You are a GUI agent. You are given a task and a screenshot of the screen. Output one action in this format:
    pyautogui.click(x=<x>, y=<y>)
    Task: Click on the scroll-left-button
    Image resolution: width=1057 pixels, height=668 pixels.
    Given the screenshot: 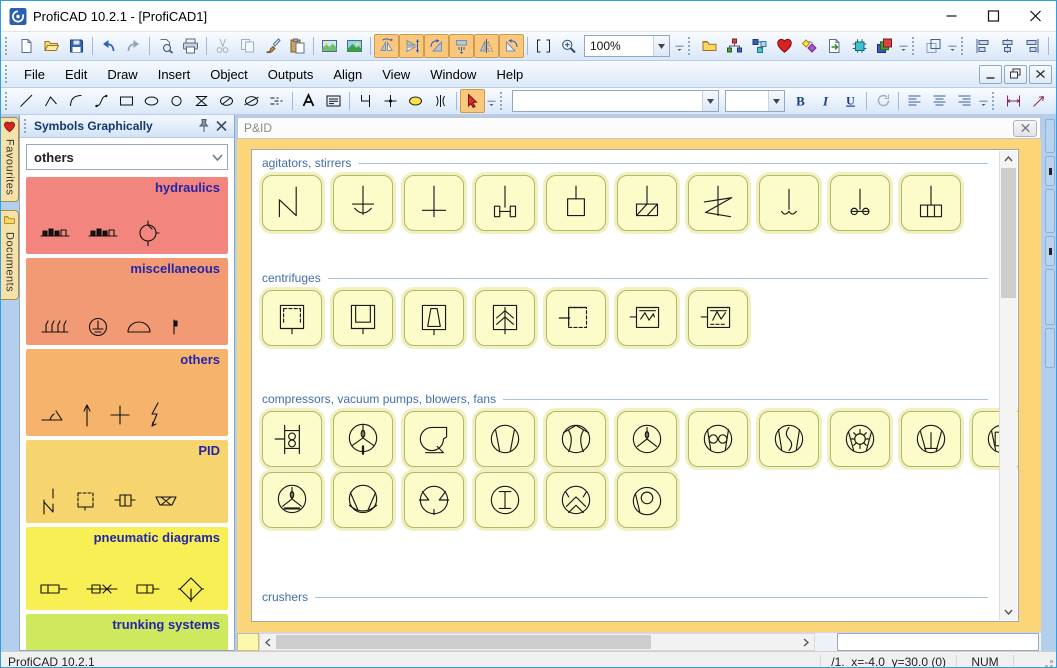 What is the action you would take?
    pyautogui.click(x=268, y=642)
    